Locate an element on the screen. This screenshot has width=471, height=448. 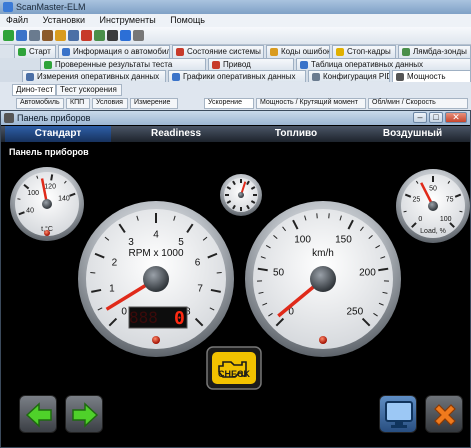
next-button is located at coordinates (84, 414).